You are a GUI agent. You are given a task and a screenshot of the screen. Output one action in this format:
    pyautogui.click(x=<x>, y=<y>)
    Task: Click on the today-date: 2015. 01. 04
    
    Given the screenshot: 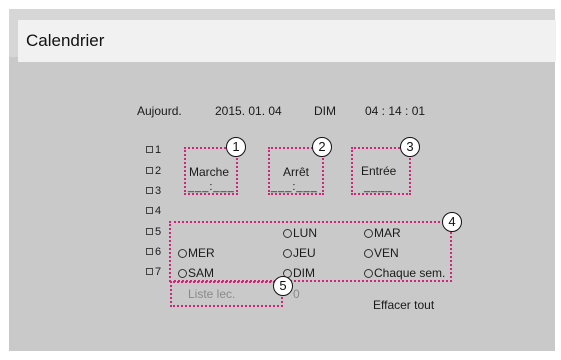 What is the action you would take?
    pyautogui.click(x=248, y=111)
    